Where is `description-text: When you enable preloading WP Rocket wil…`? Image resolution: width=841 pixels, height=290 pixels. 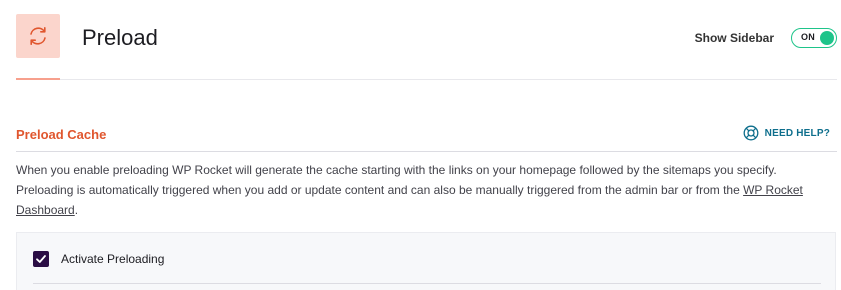
description-text: When you enable preloading WP Rocket wil… is located at coordinates (396, 180).